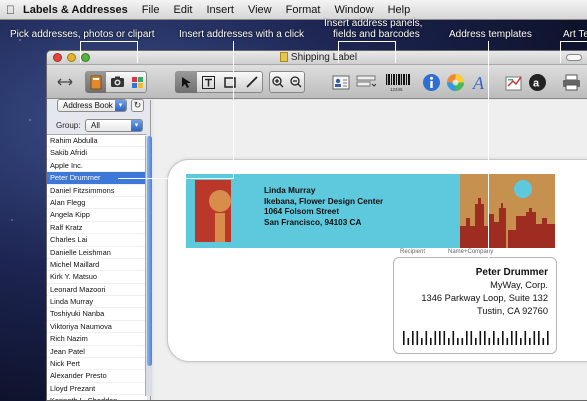  Describe the element at coordinates (324, 201) in the screenshot. I see `sender-company: Ikebana, Flower Design Center` at that location.